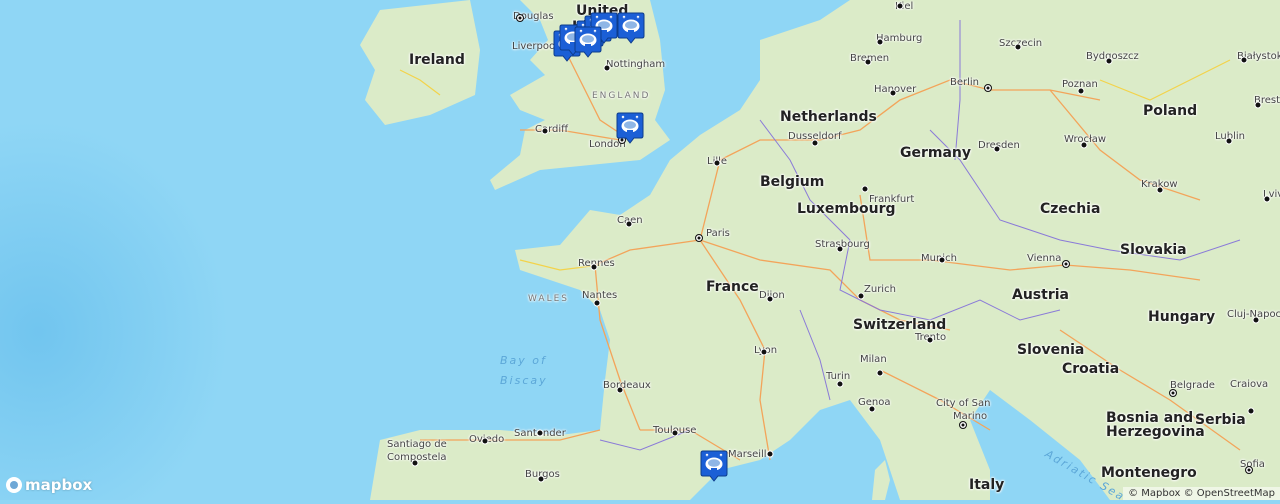 This screenshot has width=1280, height=504. What do you see at coordinates (417, 444) in the screenshot?
I see `city-label: Santiago de` at bounding box center [417, 444].